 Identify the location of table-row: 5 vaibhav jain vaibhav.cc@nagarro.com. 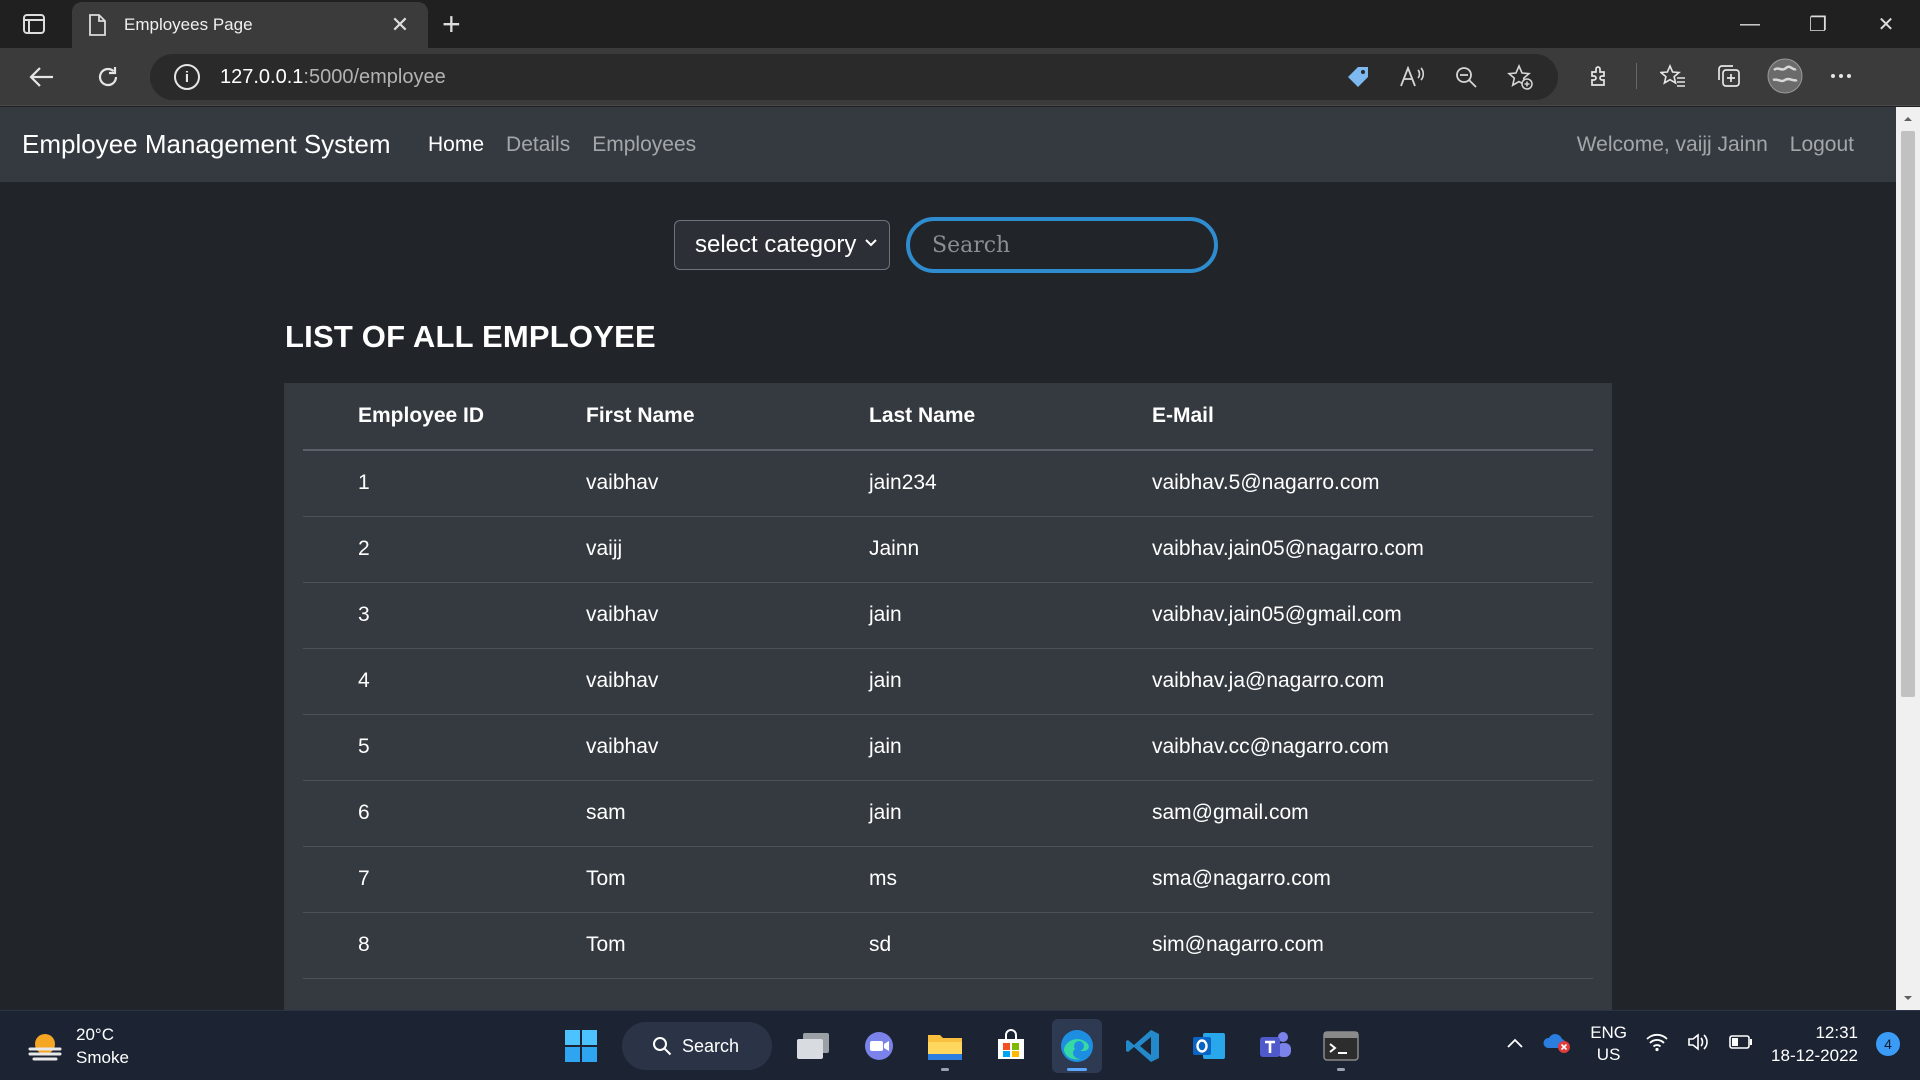
(948, 747).